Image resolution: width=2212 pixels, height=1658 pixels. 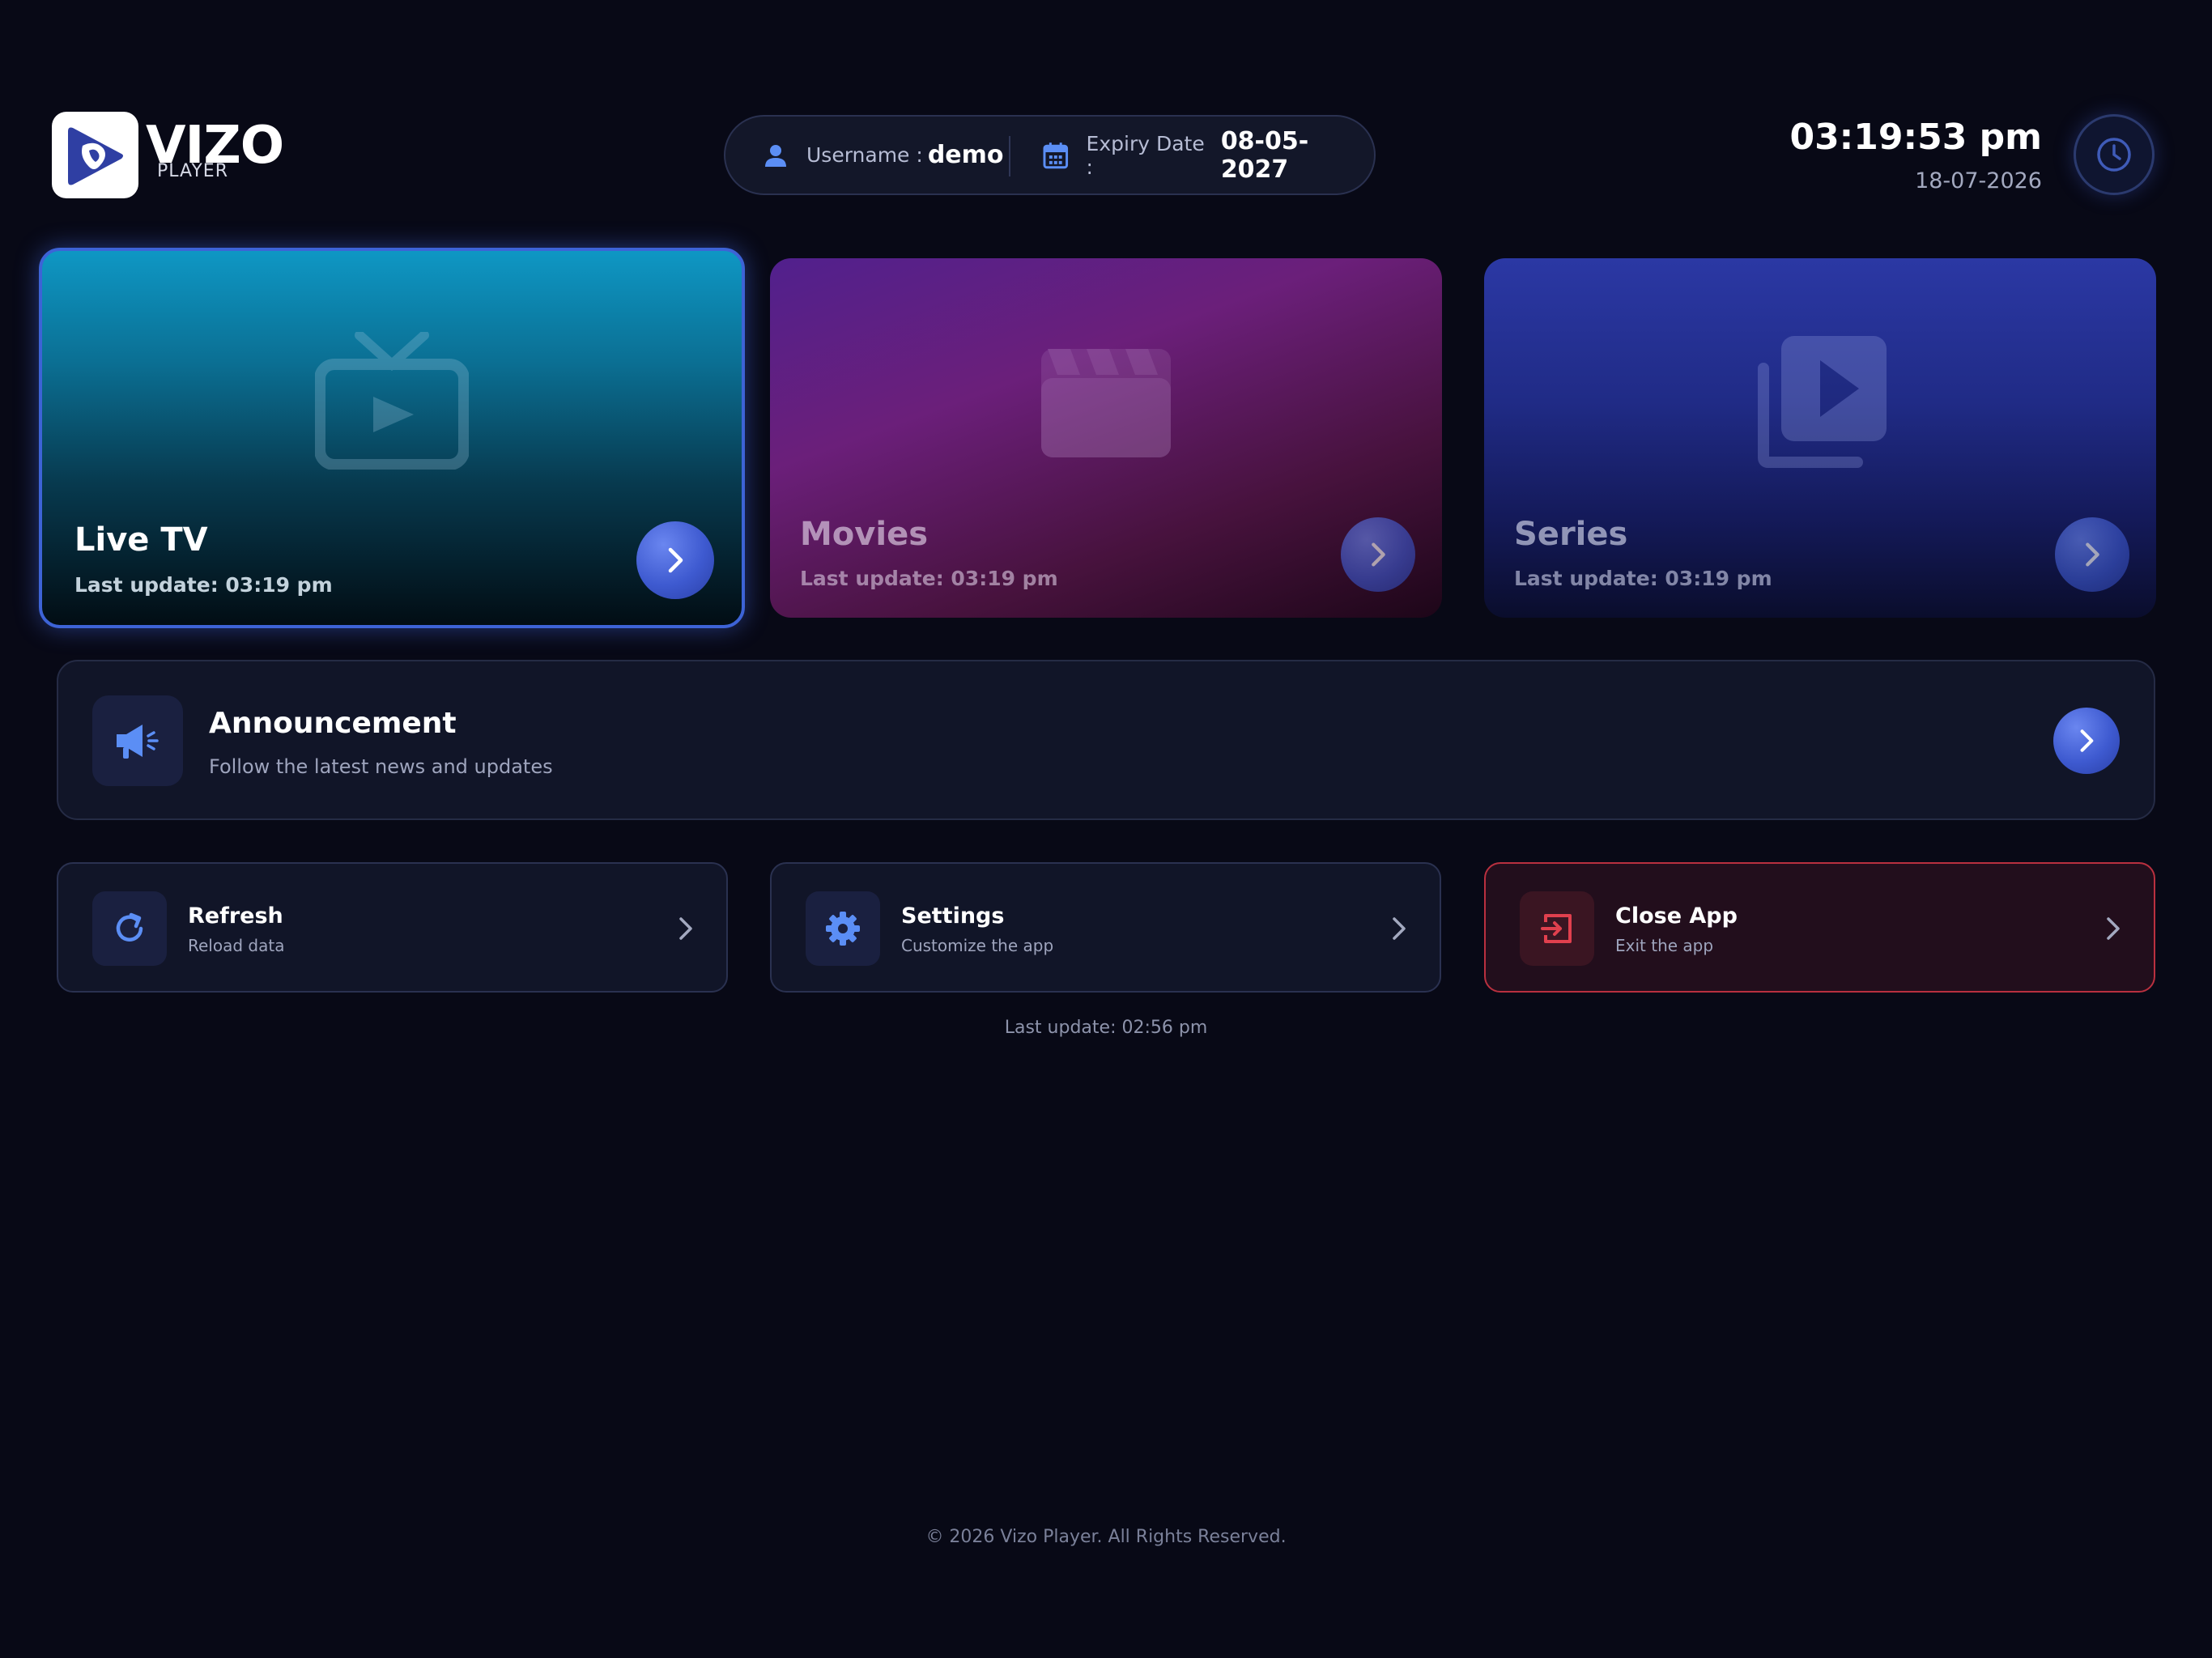 I want to click on footer-copyright: © 2026 Vizo Player. All Rights Reserved., so click(x=1106, y=1537).